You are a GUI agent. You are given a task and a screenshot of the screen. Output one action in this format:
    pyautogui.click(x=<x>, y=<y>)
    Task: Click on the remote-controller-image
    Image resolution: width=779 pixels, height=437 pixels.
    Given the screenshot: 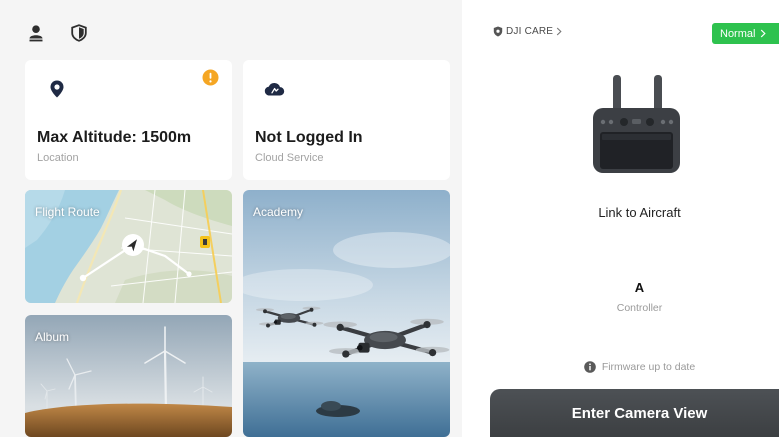 What is the action you would take?
    pyautogui.click(x=636, y=124)
    